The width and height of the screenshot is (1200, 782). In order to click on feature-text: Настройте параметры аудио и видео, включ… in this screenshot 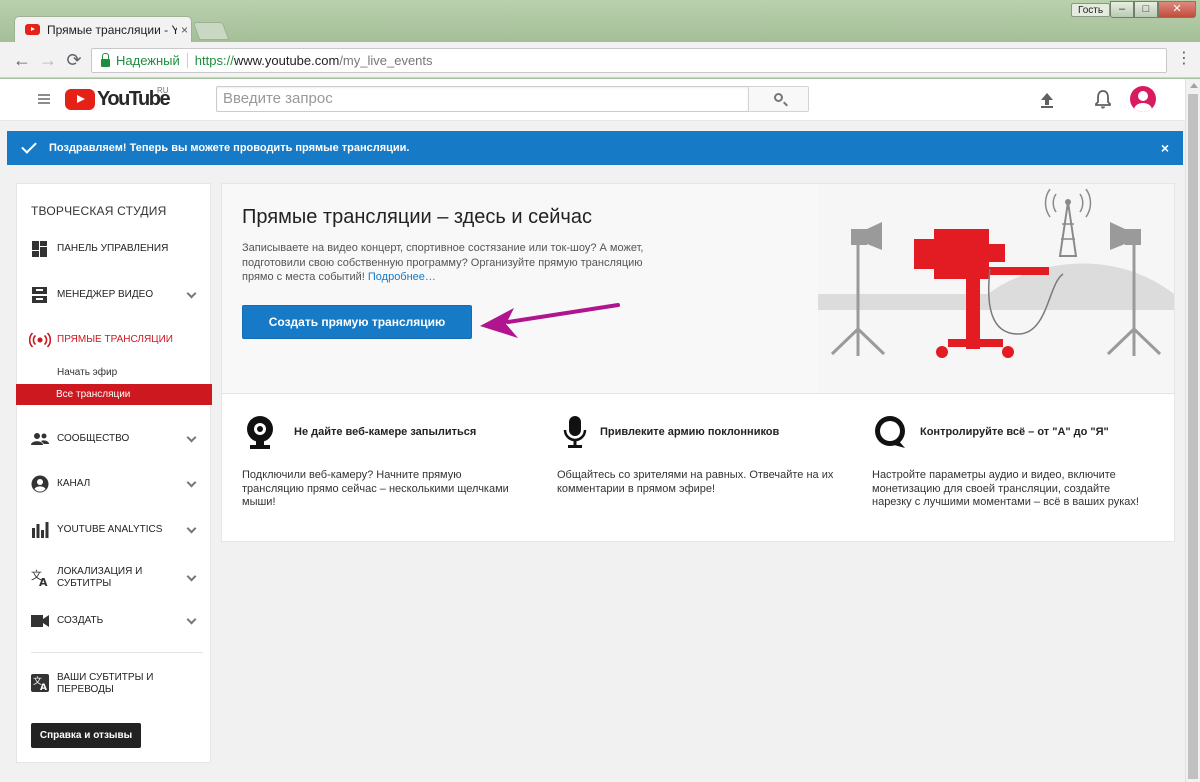, I will do `click(1005, 488)`.